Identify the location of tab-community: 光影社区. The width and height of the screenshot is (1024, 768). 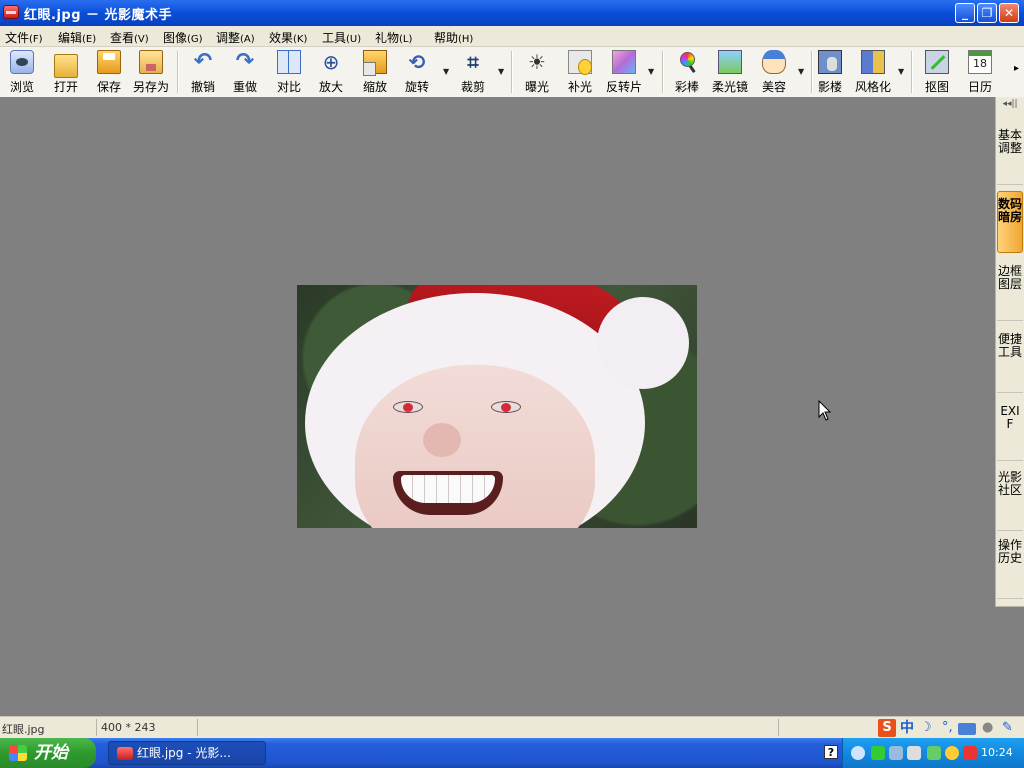
(1010, 499).